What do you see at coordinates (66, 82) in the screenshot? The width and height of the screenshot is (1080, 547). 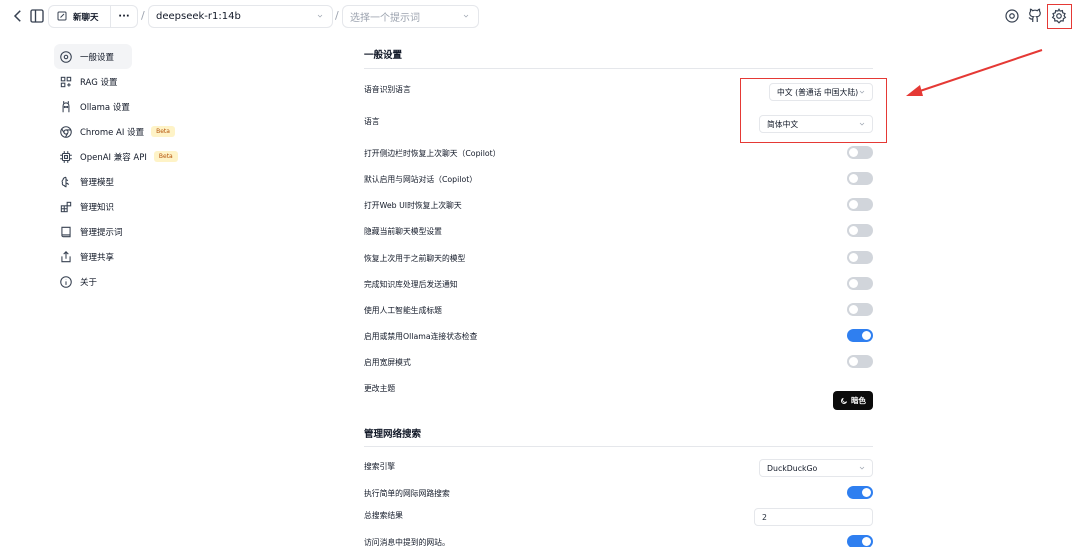 I see `rag-icon` at bounding box center [66, 82].